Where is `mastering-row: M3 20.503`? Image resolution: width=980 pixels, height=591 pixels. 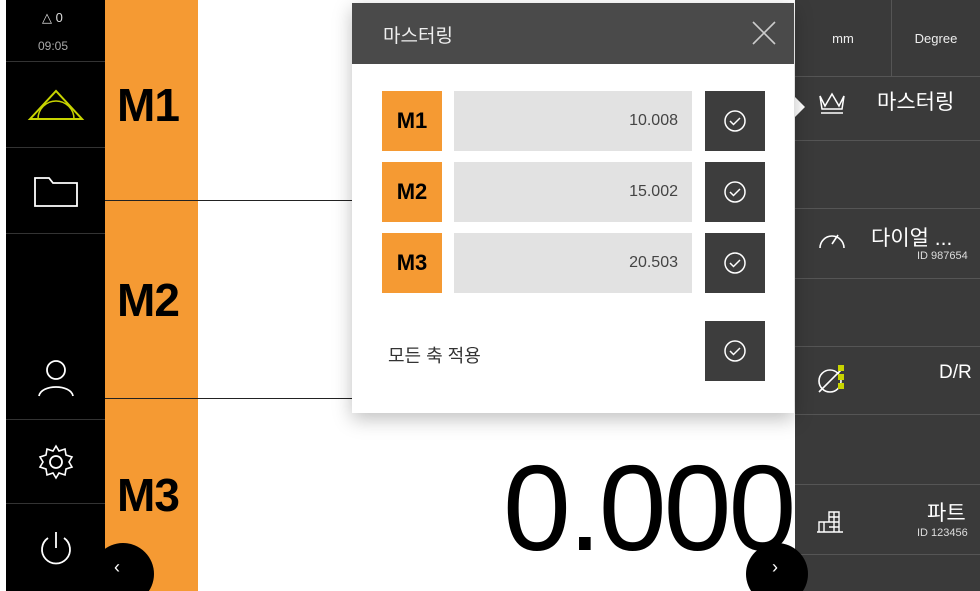
mastering-row: M3 20.503 is located at coordinates (574, 263).